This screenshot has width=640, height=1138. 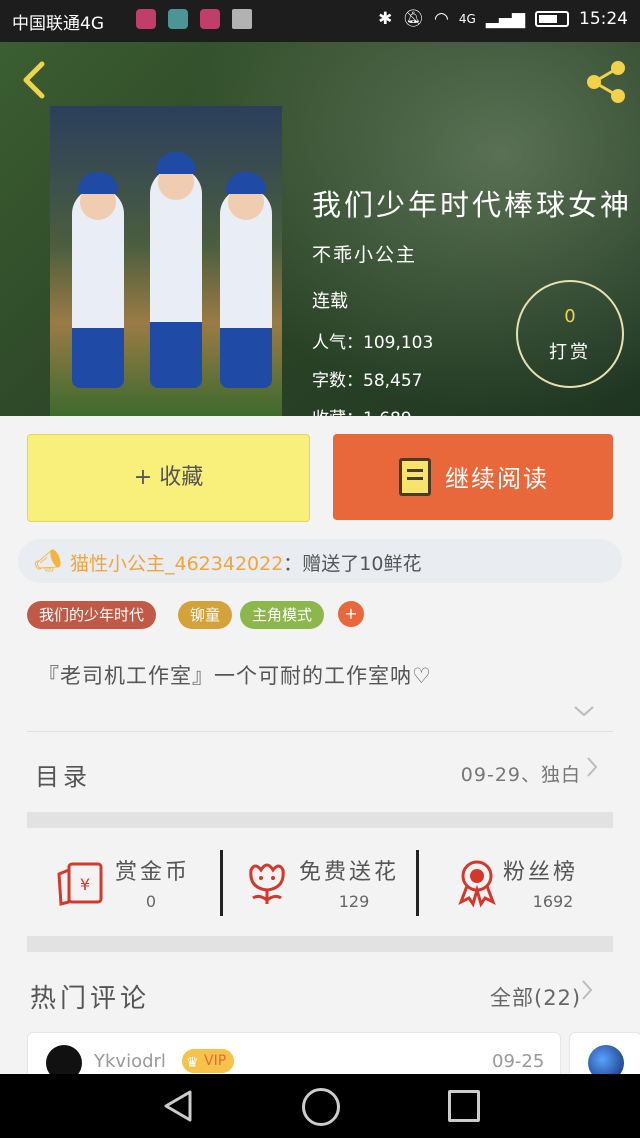 I want to click on system-status: ✱ 🔕︎ ◠ 4G ▂▄▆ 15:24, so click(x=503, y=19).